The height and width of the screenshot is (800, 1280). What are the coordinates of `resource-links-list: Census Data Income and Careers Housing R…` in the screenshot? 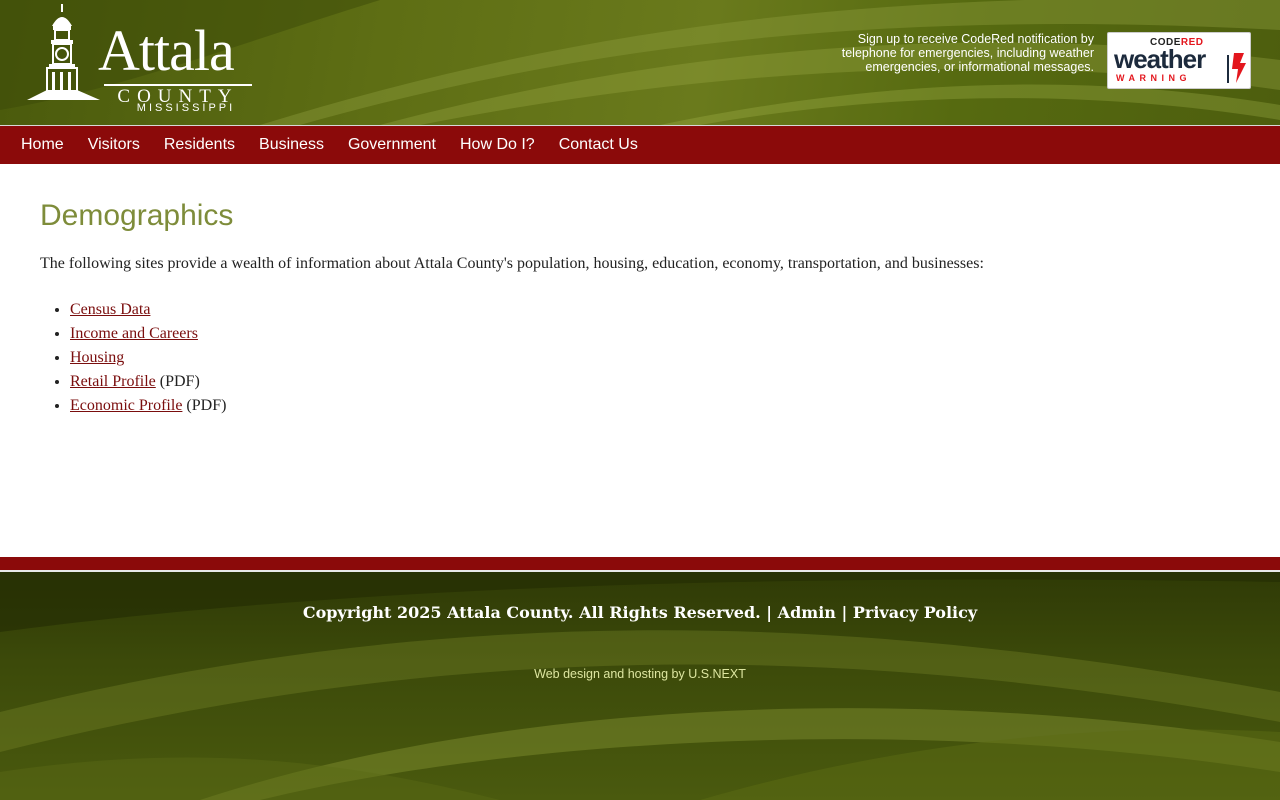 It's located at (640, 358).